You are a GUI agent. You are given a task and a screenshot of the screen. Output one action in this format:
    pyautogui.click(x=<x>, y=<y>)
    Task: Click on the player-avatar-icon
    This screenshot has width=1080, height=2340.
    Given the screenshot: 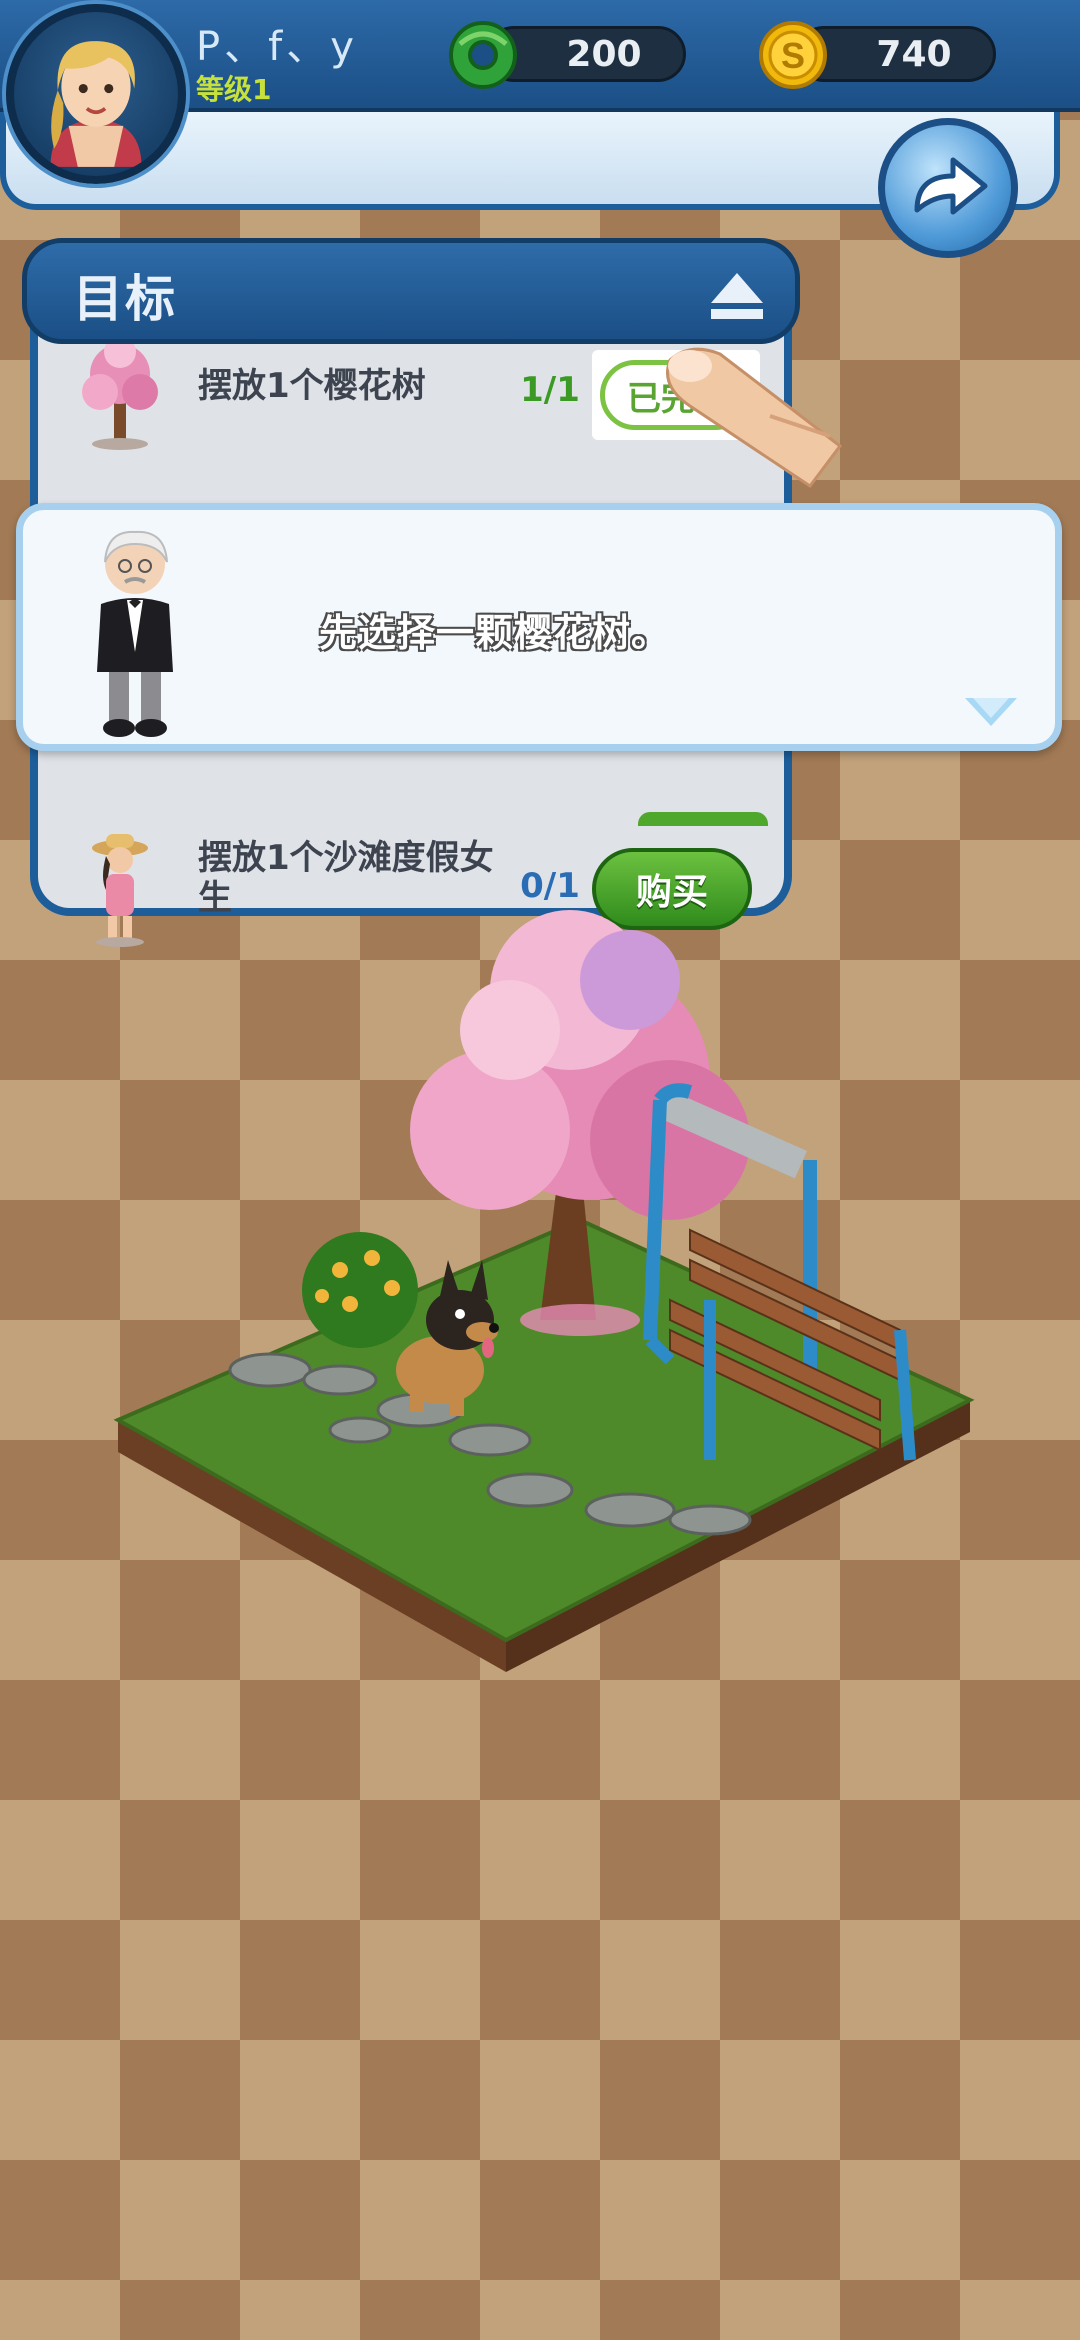 What is the action you would take?
    pyautogui.click(x=96, y=104)
    